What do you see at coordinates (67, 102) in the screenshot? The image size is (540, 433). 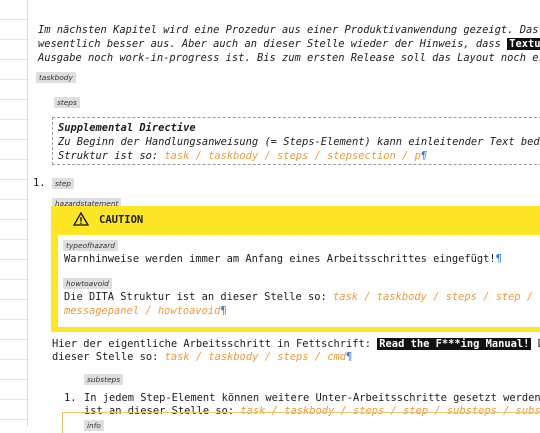 I see `tag-steps: steps` at bounding box center [67, 102].